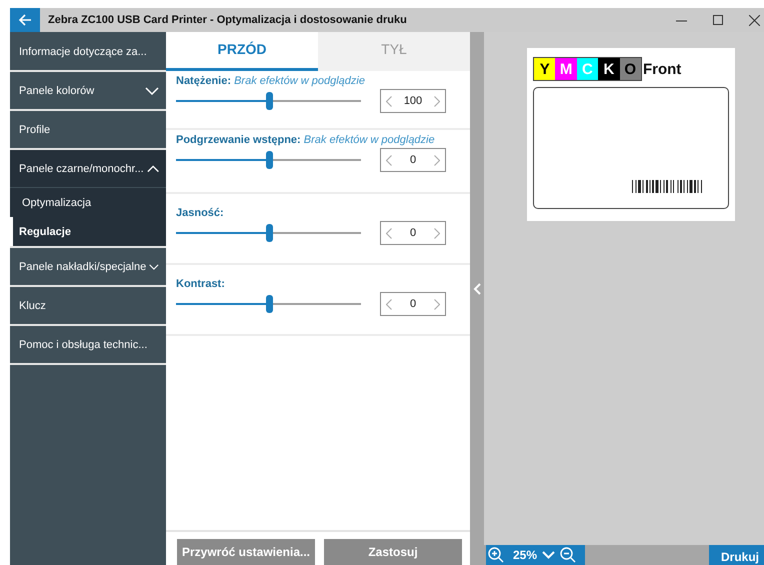 This screenshot has height=565, width=764. I want to click on back-arrow-icon, so click(25, 20).